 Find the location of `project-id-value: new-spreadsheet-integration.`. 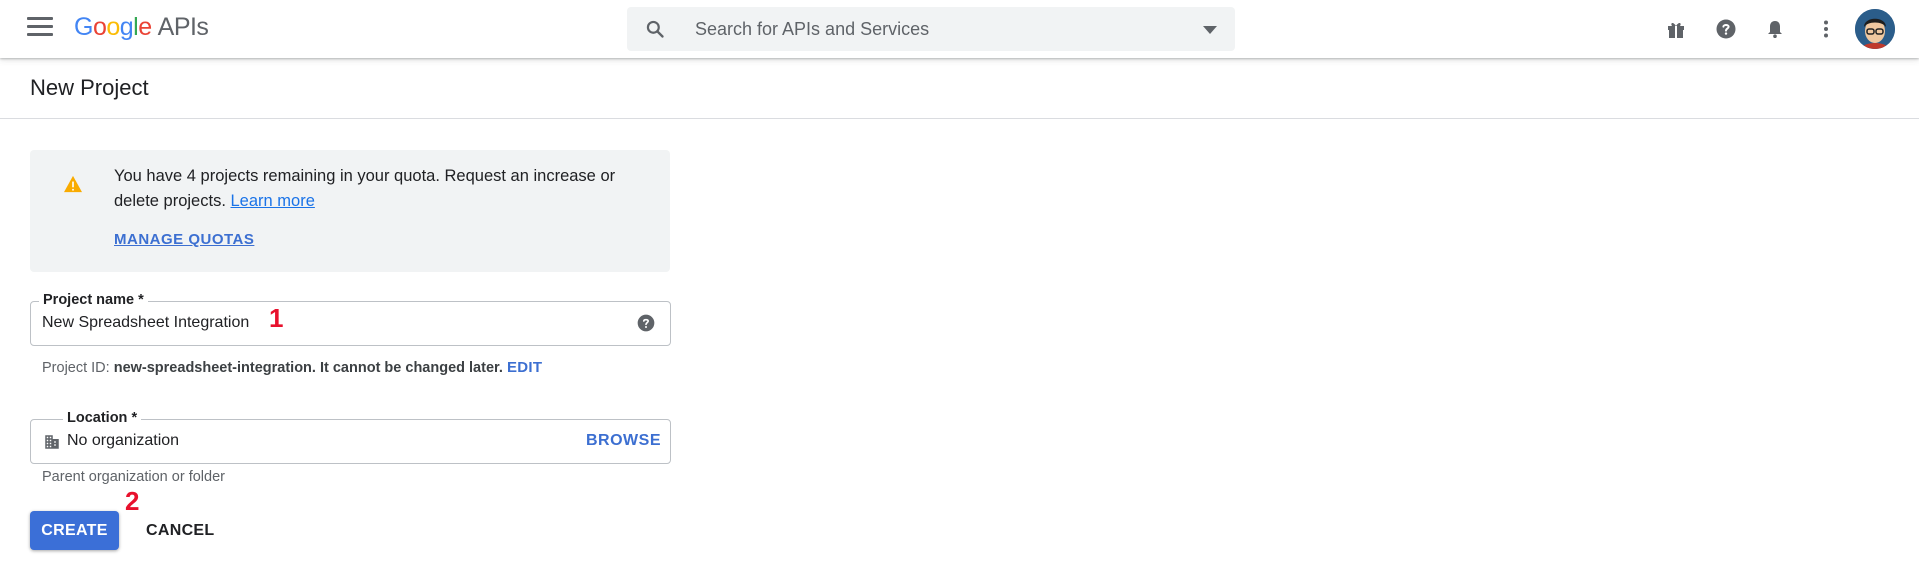

project-id-value: new-spreadsheet-integration. is located at coordinates (214, 368).